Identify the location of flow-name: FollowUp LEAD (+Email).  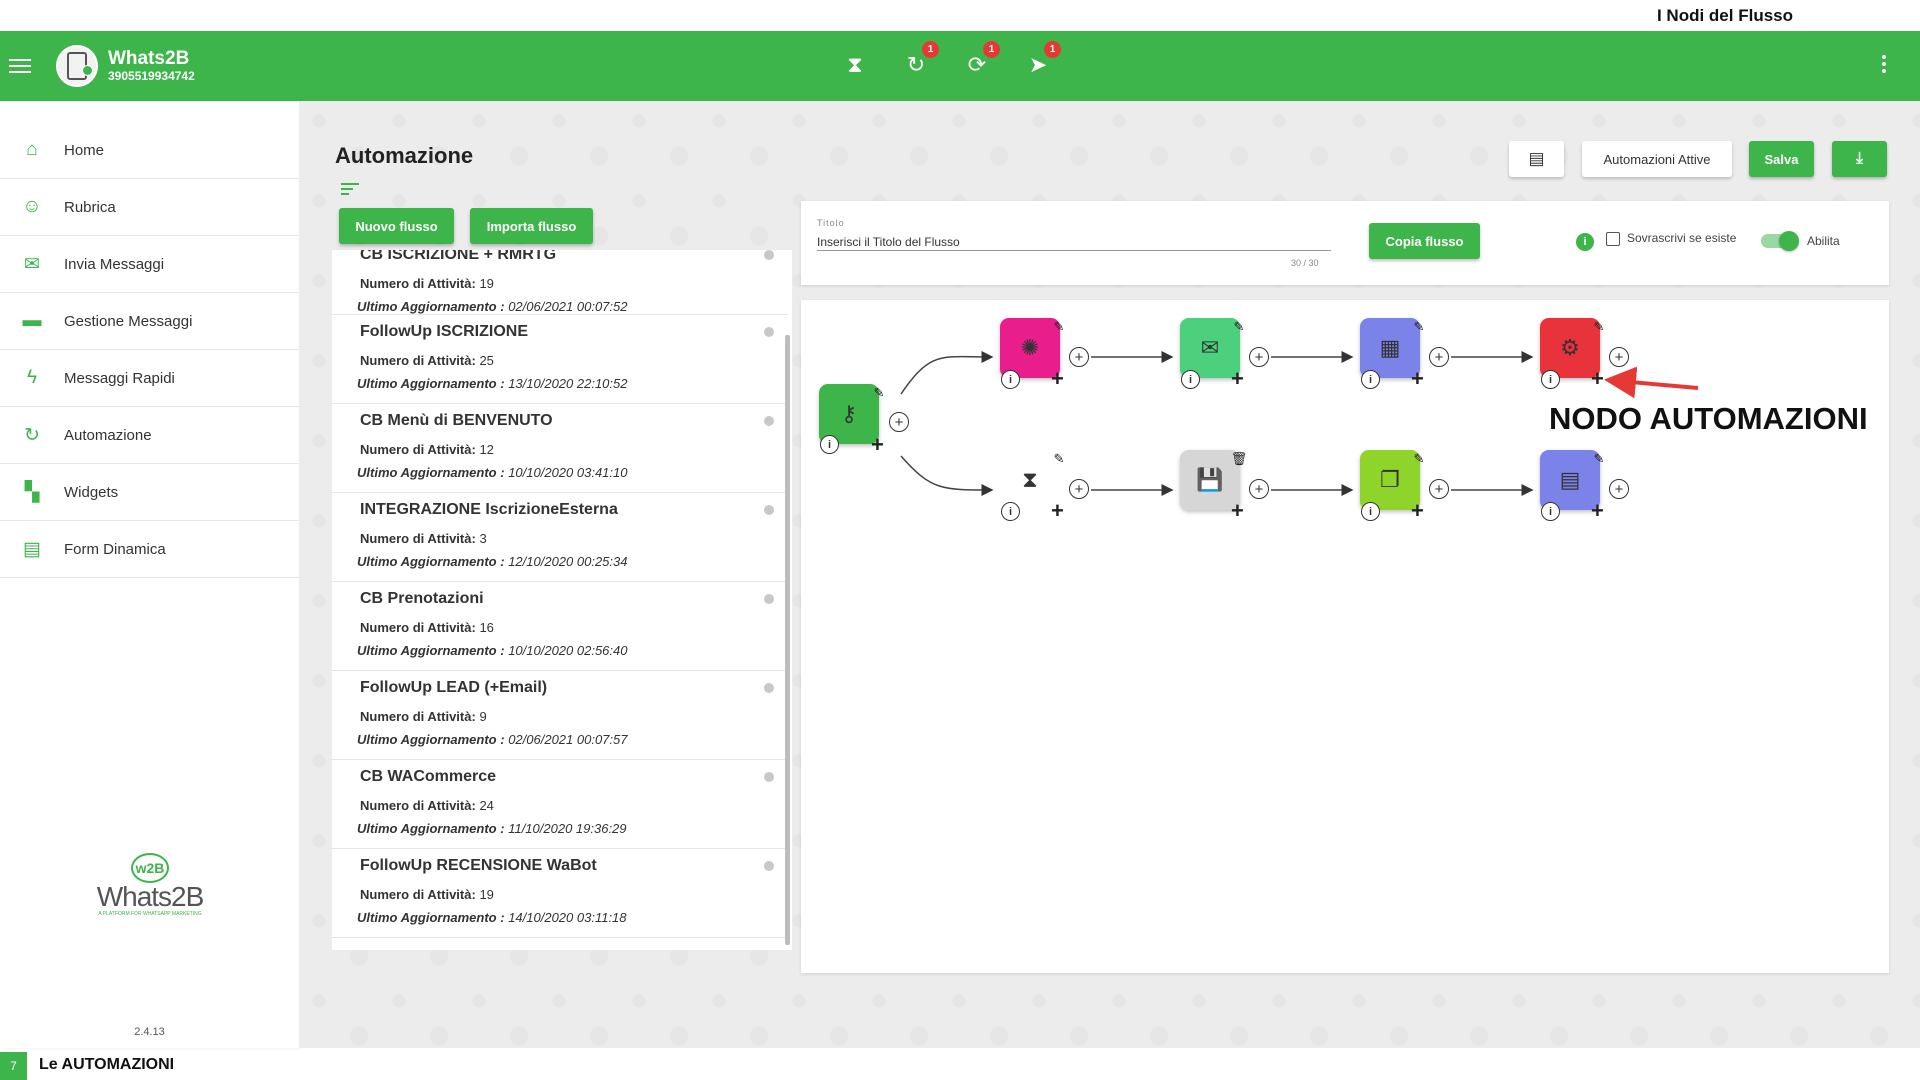
(454, 687).